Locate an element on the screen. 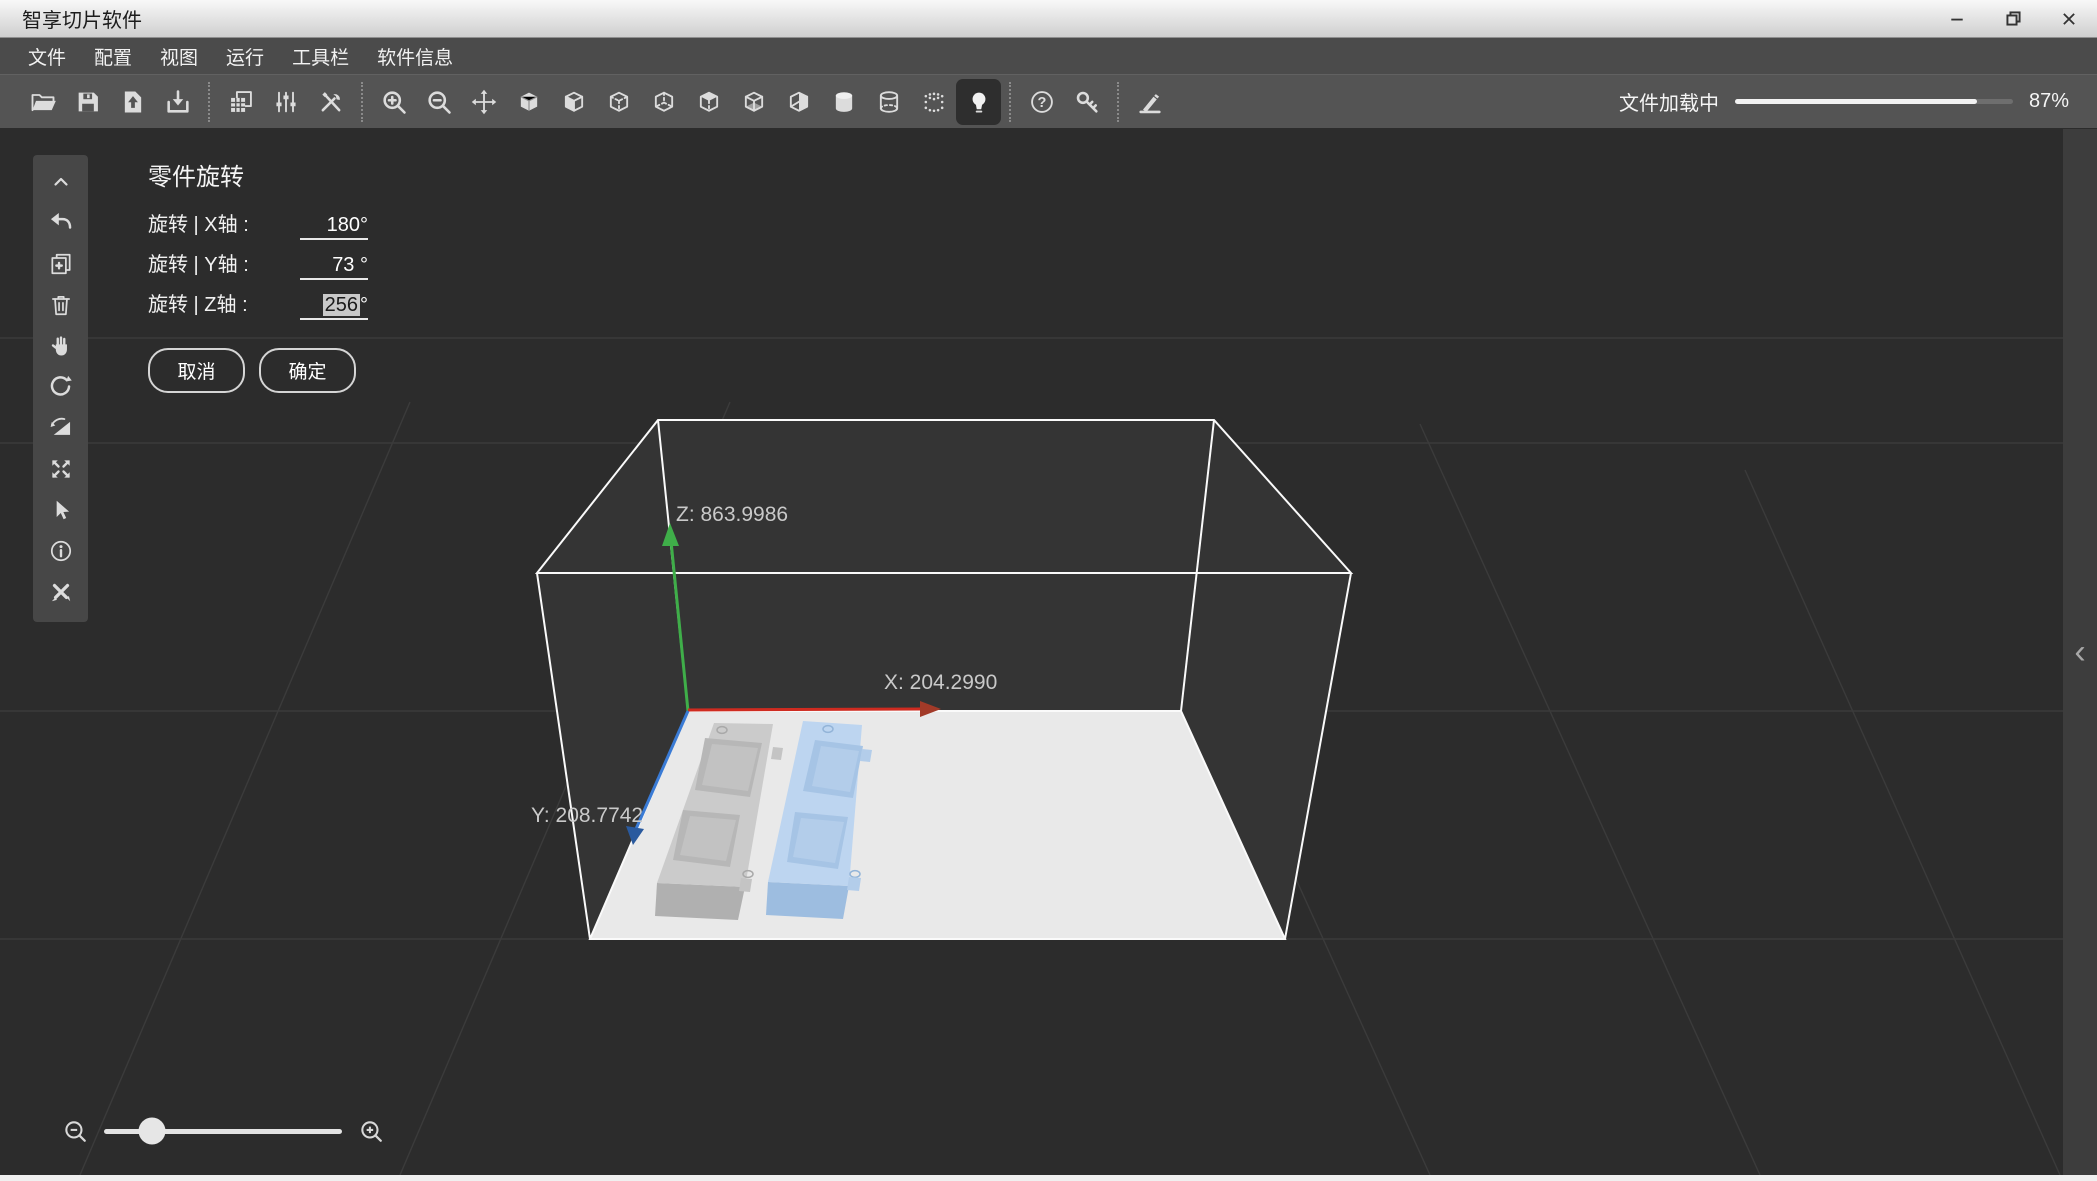  adjust-params-button is located at coordinates (285, 102).